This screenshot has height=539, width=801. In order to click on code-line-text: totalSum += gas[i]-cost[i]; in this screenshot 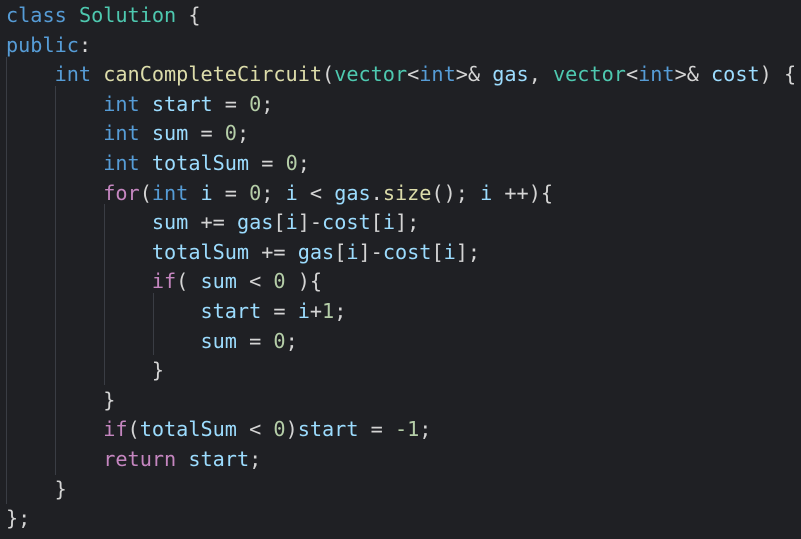, I will do `click(316, 251)`.